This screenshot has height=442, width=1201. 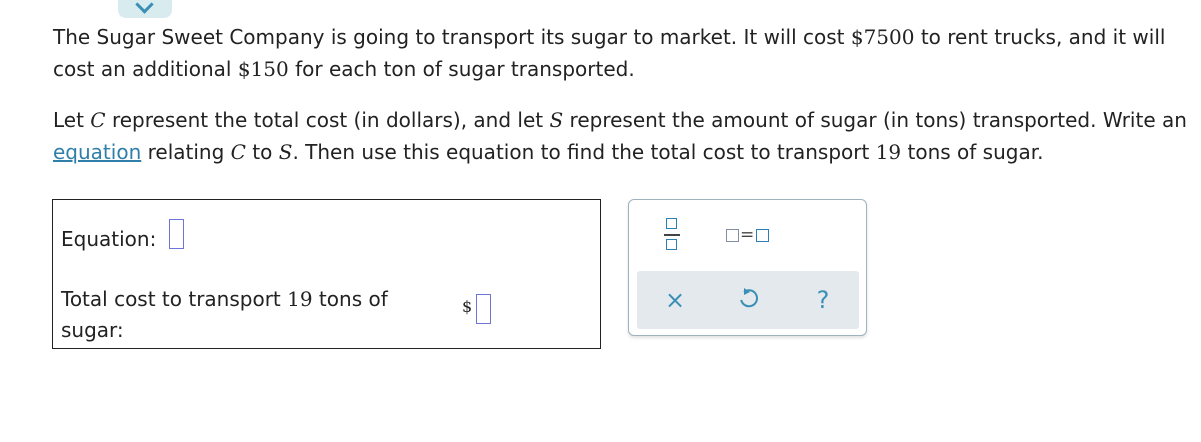 I want to click on undo-icon, so click(x=749, y=298).